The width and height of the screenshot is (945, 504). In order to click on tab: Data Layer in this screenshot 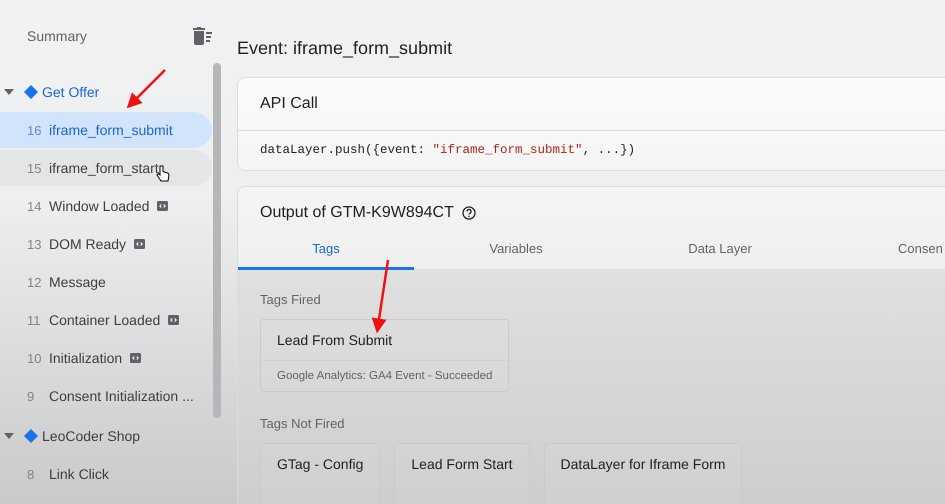, I will do `click(720, 255)`.